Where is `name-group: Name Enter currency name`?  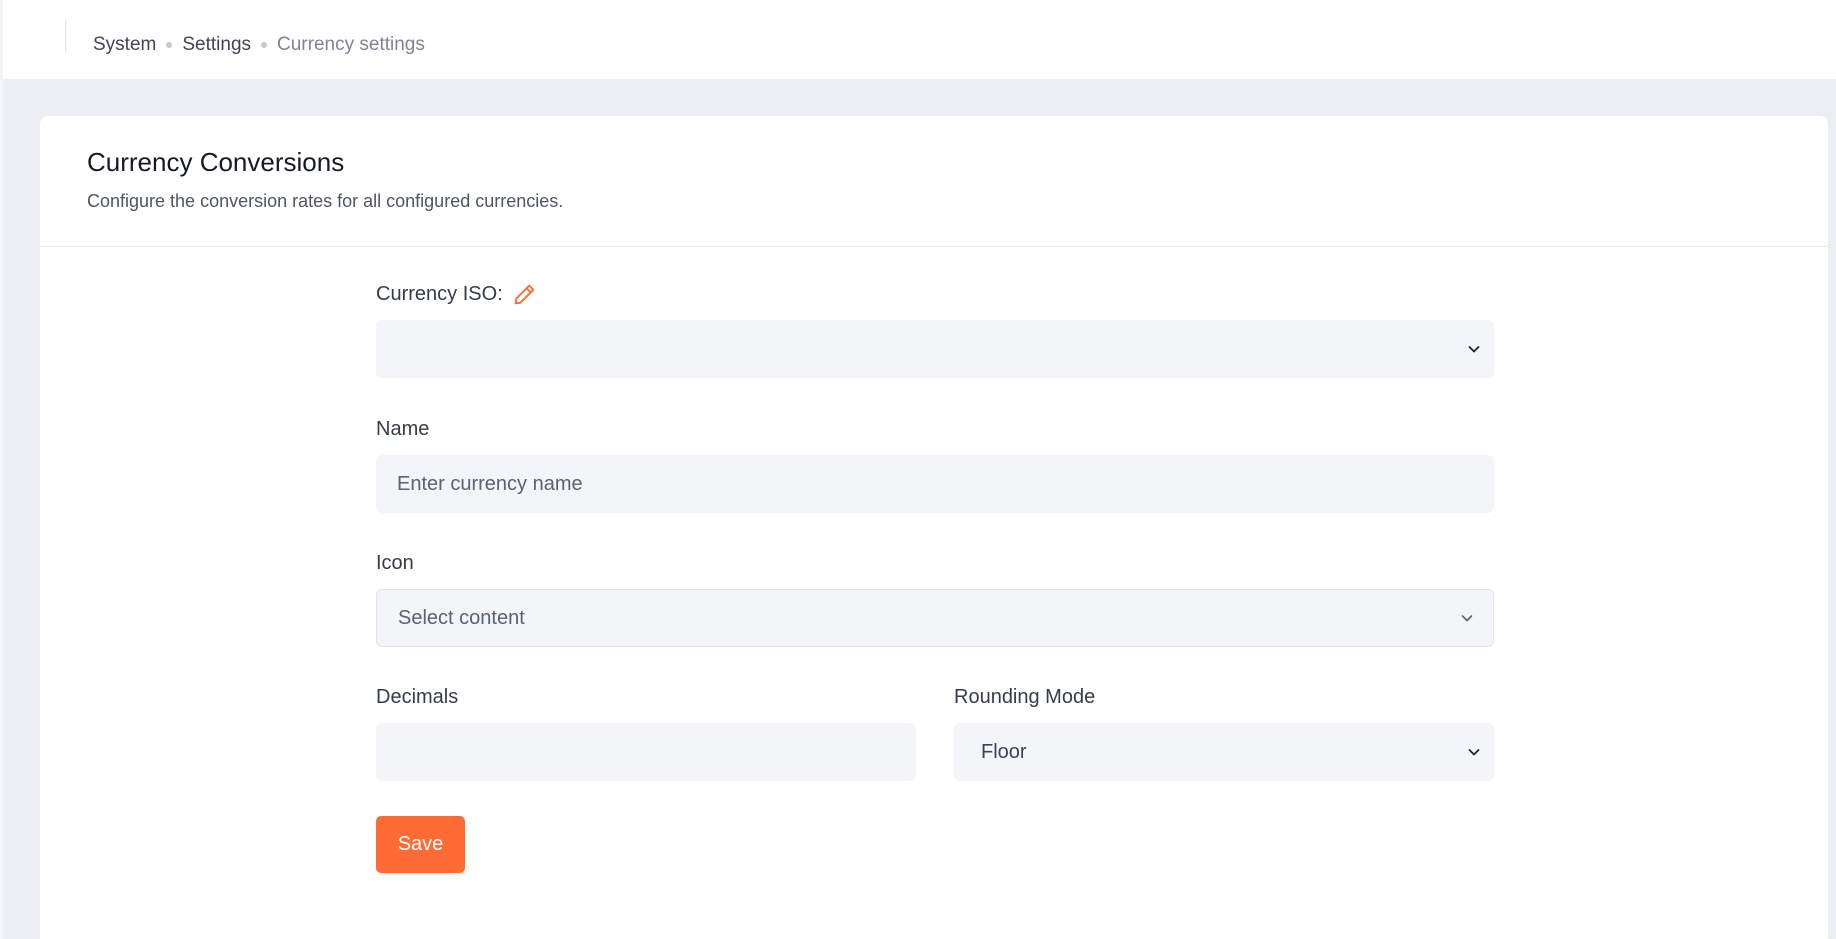 name-group: Name Enter currency name is located at coordinates (935, 464).